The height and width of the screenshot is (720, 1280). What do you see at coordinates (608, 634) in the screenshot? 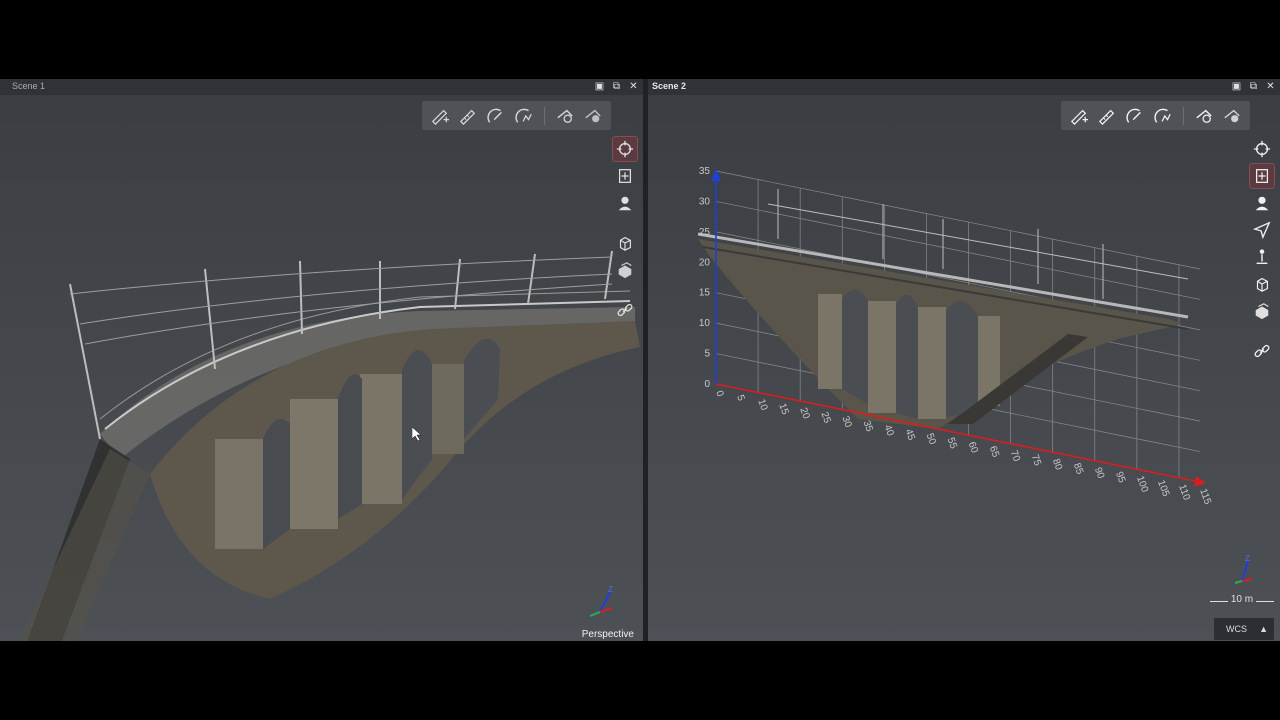
I see `projection-label: Perspective` at bounding box center [608, 634].